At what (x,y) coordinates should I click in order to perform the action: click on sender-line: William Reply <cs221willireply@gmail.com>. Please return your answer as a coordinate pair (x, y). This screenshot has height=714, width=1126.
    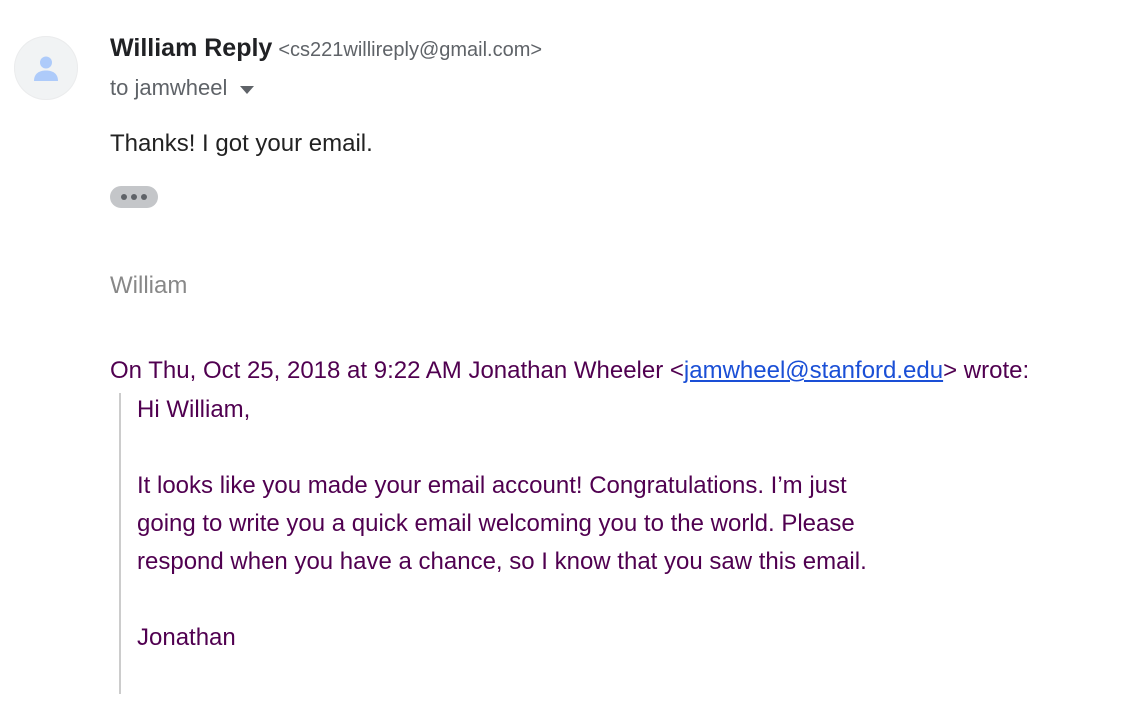
    Looking at the image, I should click on (326, 50).